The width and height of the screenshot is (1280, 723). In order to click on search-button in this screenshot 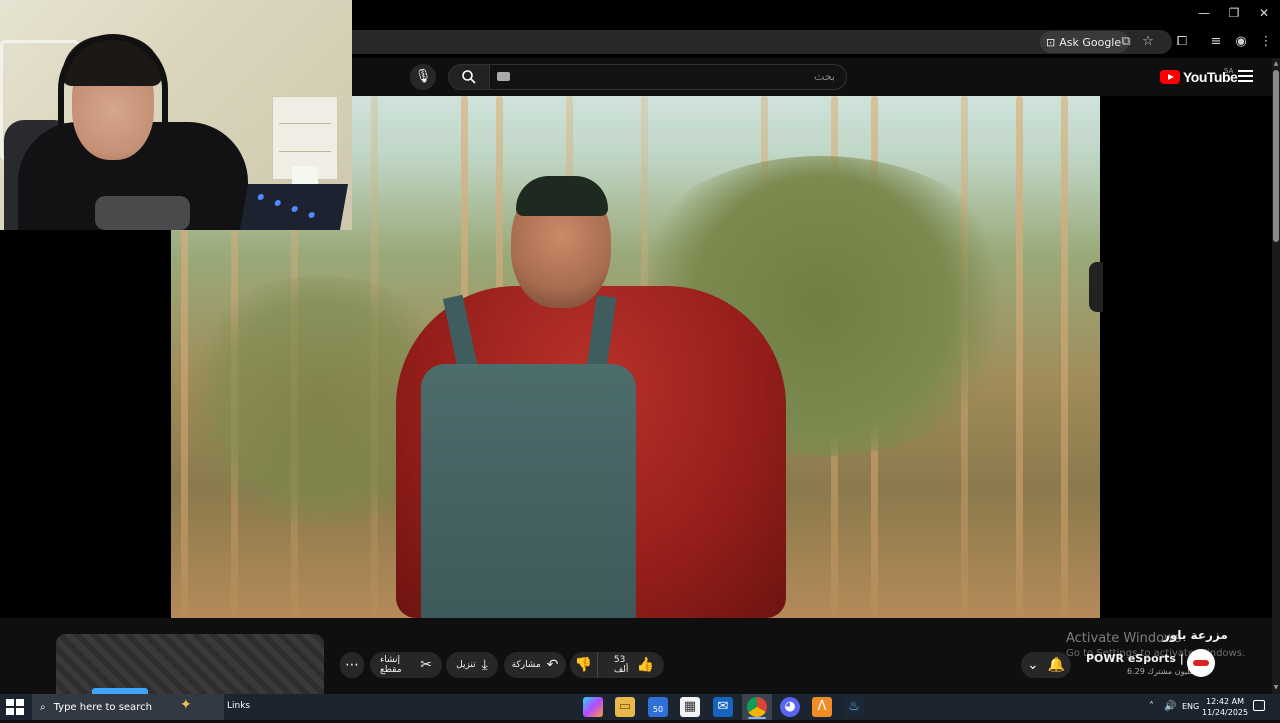, I will do `click(469, 77)`.